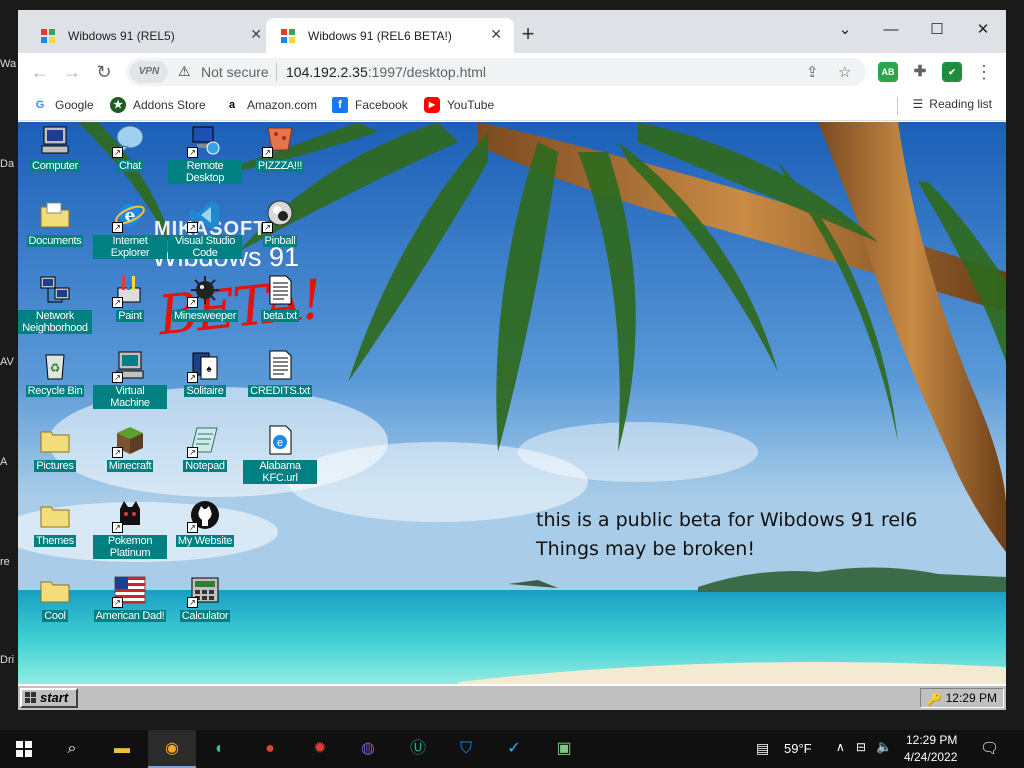 The width and height of the screenshot is (1024, 768). What do you see at coordinates (960, 104) in the screenshot?
I see `reading-list-label: Reading list` at bounding box center [960, 104].